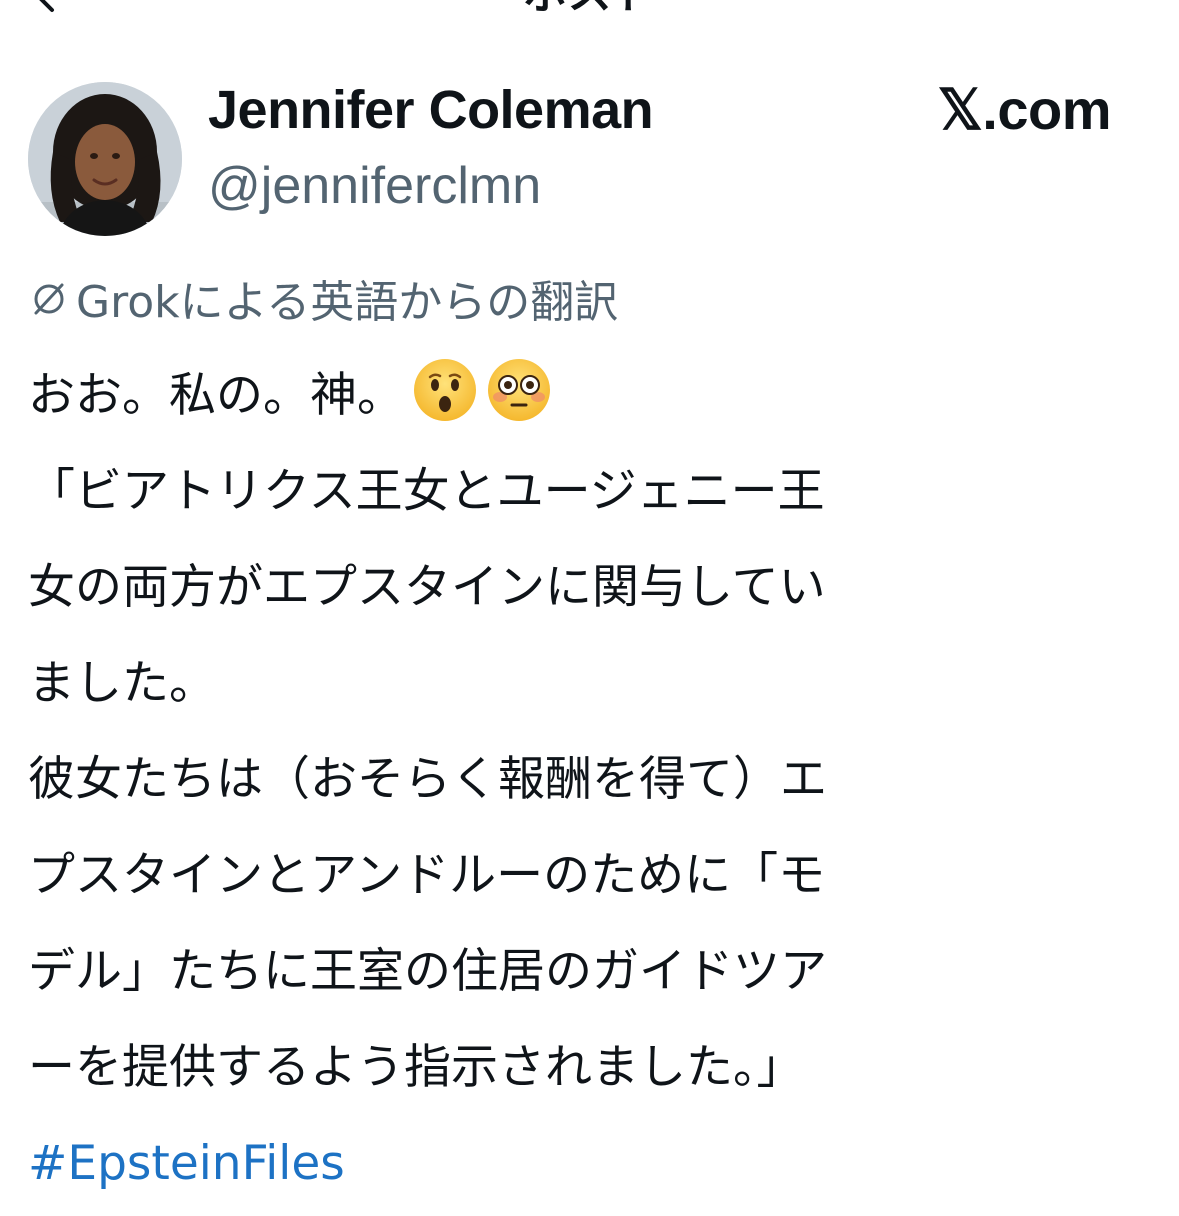 This screenshot has width=1179, height=1216. Describe the element at coordinates (427, 971) in the screenshot. I see `post-body-line: デル」たちに王室の住居のガイドツア` at that location.